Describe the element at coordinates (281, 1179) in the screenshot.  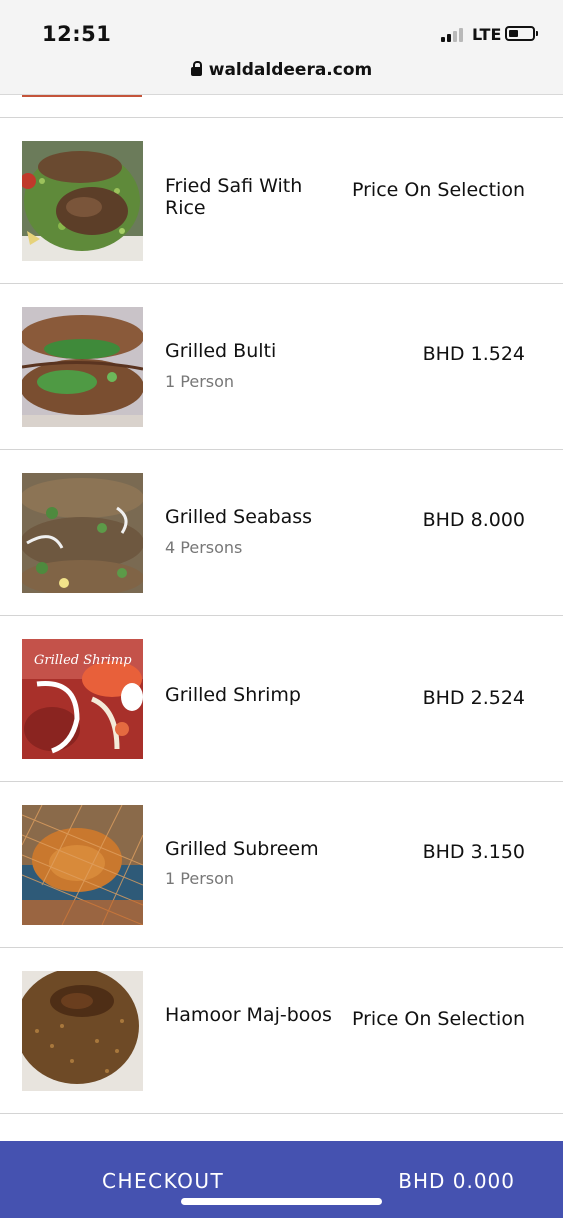
I see `checkout-bar: CHECKOUT BHD 0.000` at that location.